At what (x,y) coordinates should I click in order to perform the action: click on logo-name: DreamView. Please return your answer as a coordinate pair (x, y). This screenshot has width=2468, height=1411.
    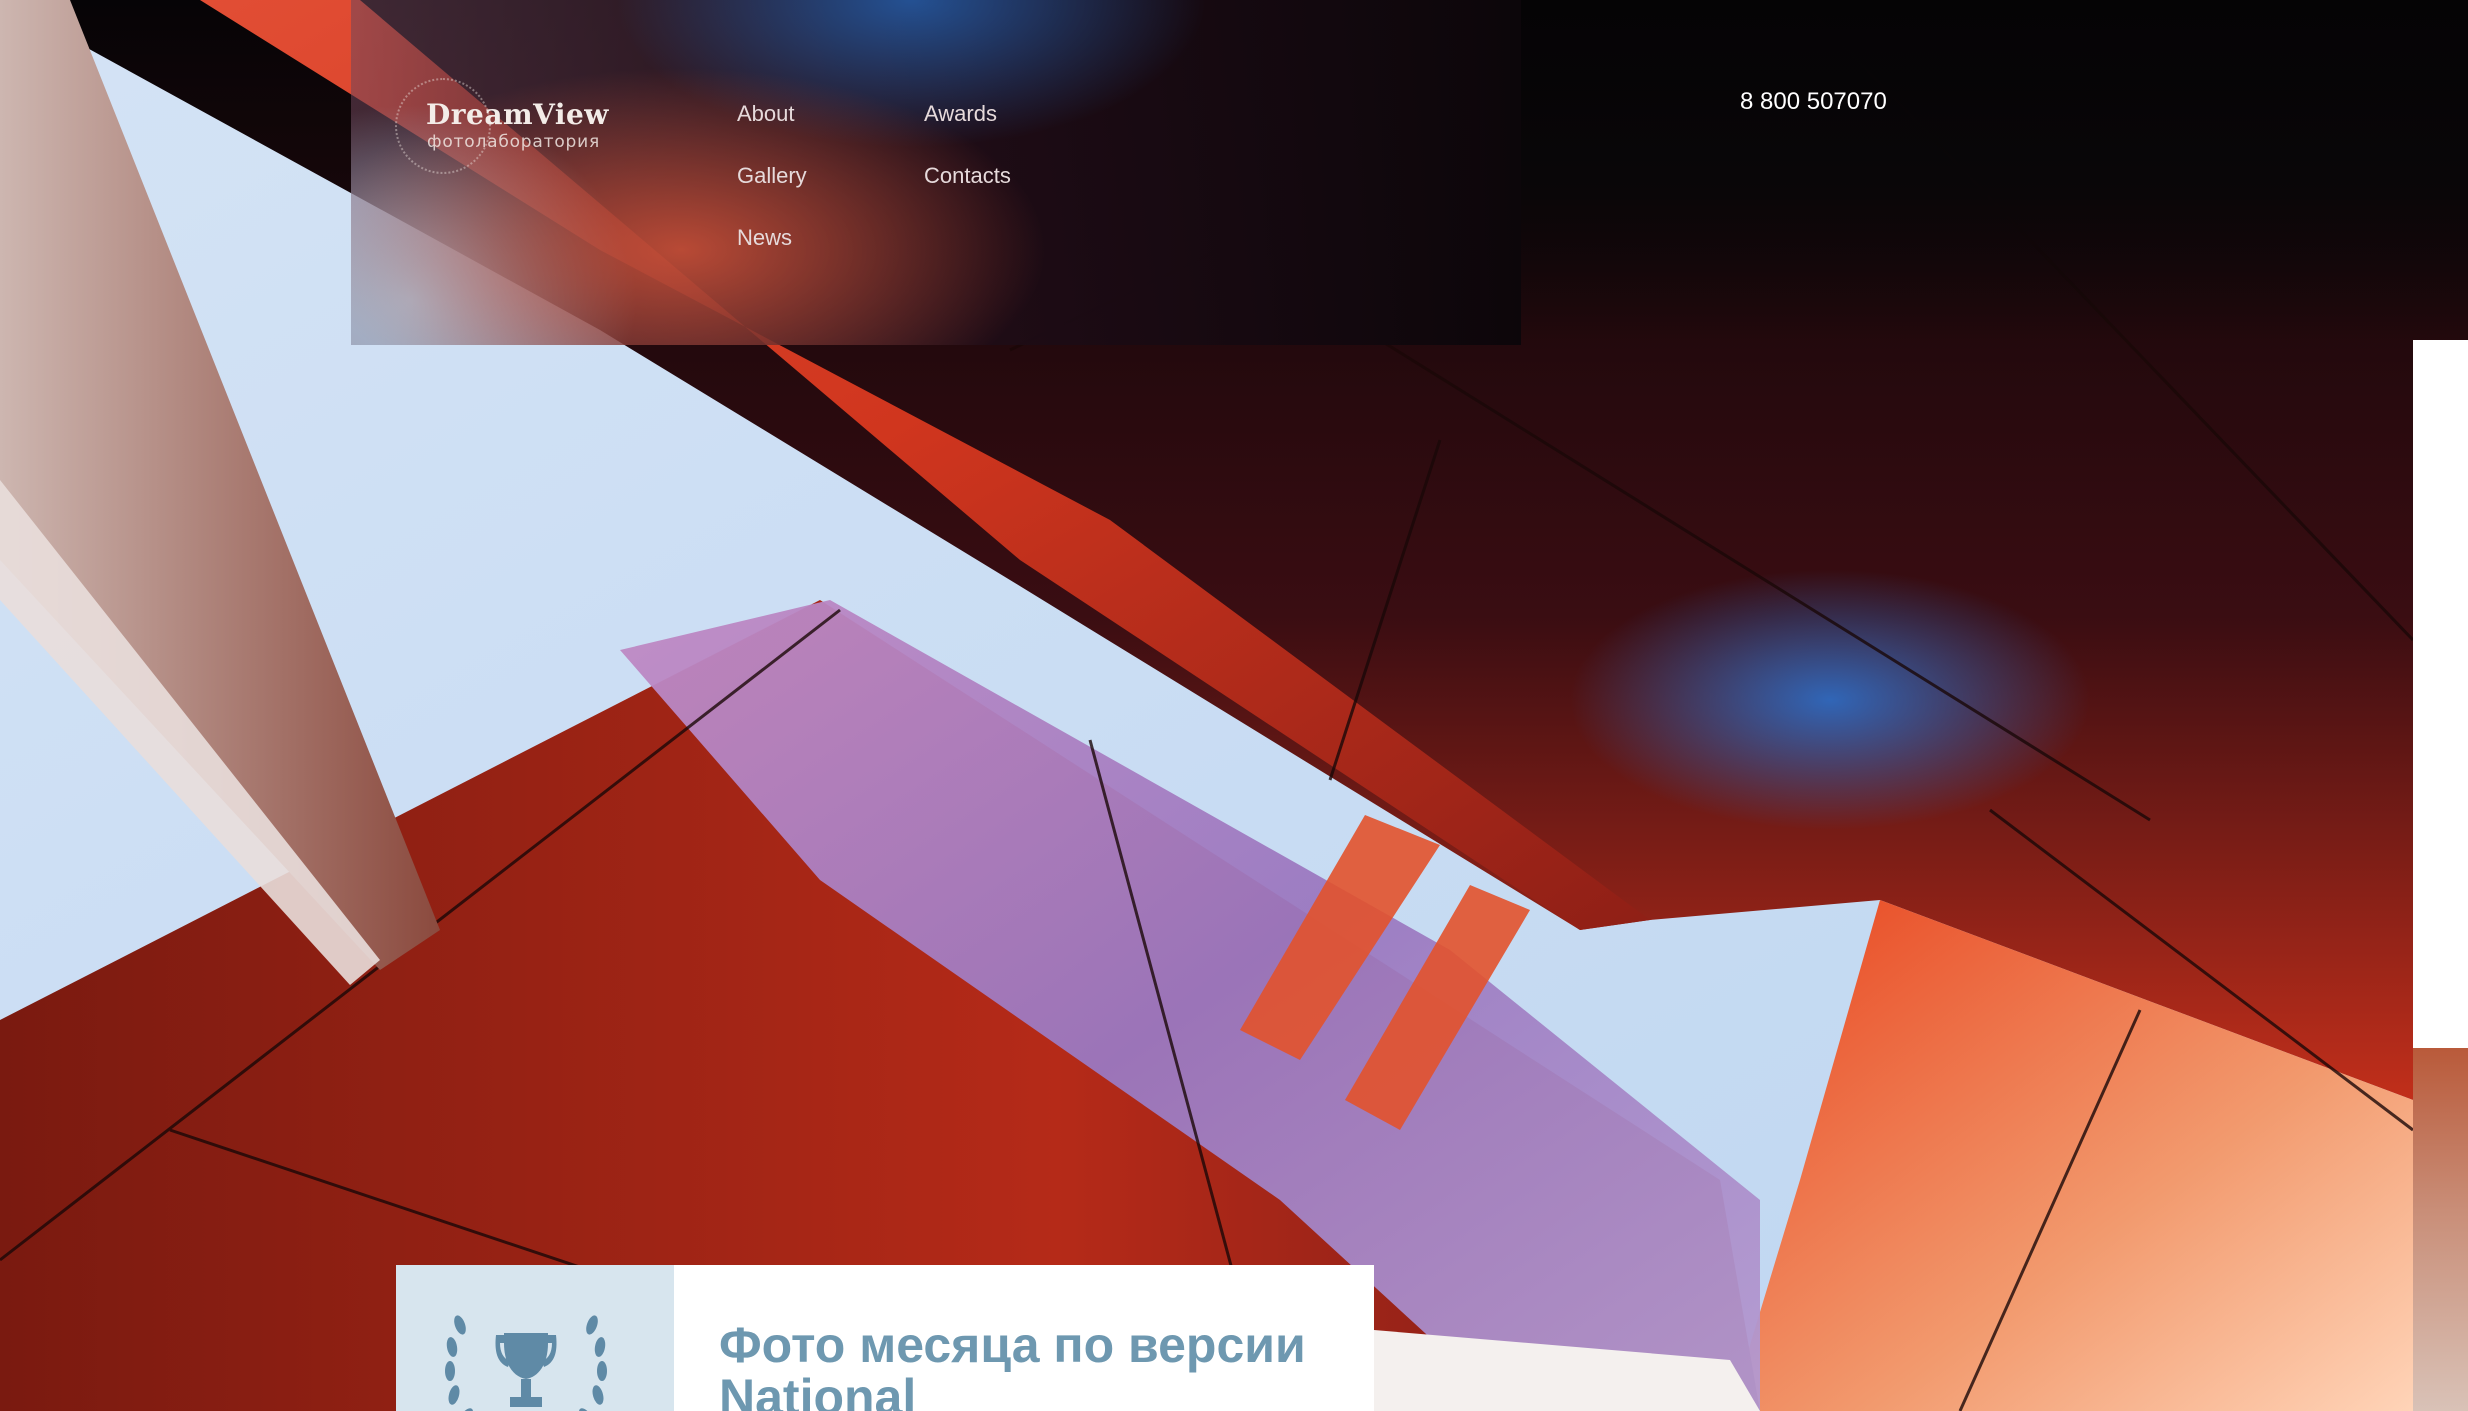
    Looking at the image, I should click on (517, 114).